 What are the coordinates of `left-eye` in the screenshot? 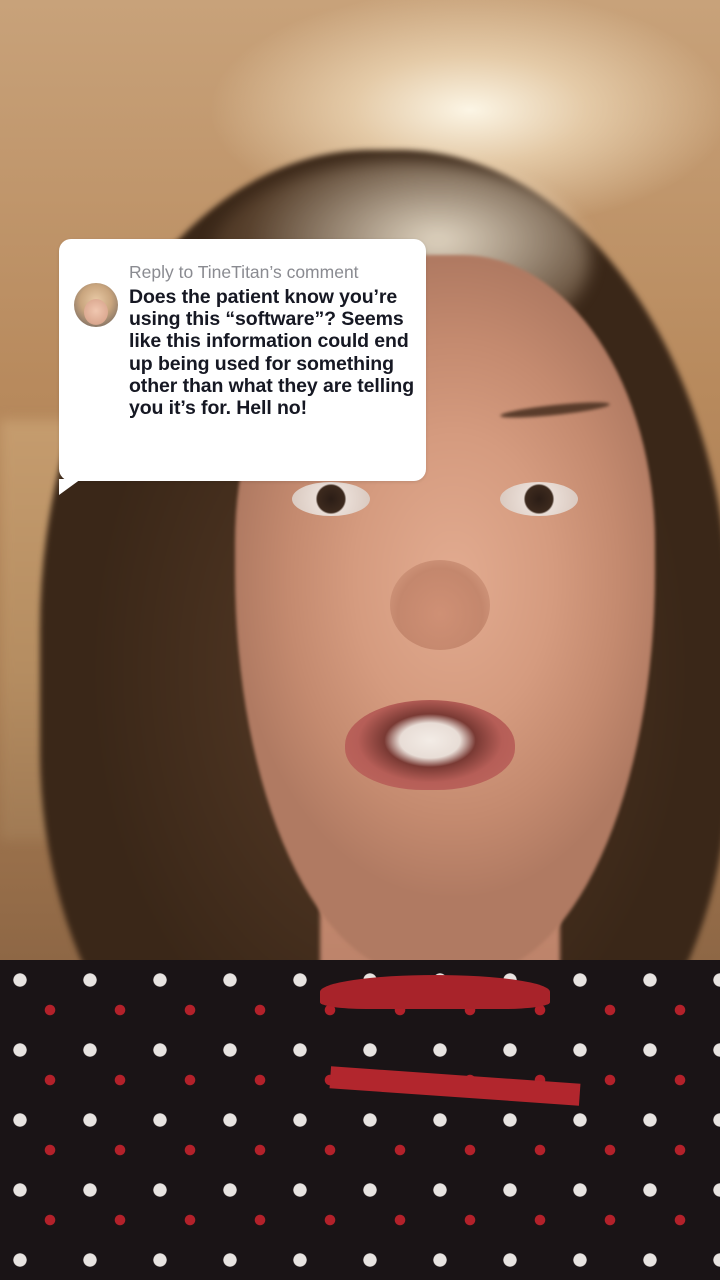 It's located at (331, 499).